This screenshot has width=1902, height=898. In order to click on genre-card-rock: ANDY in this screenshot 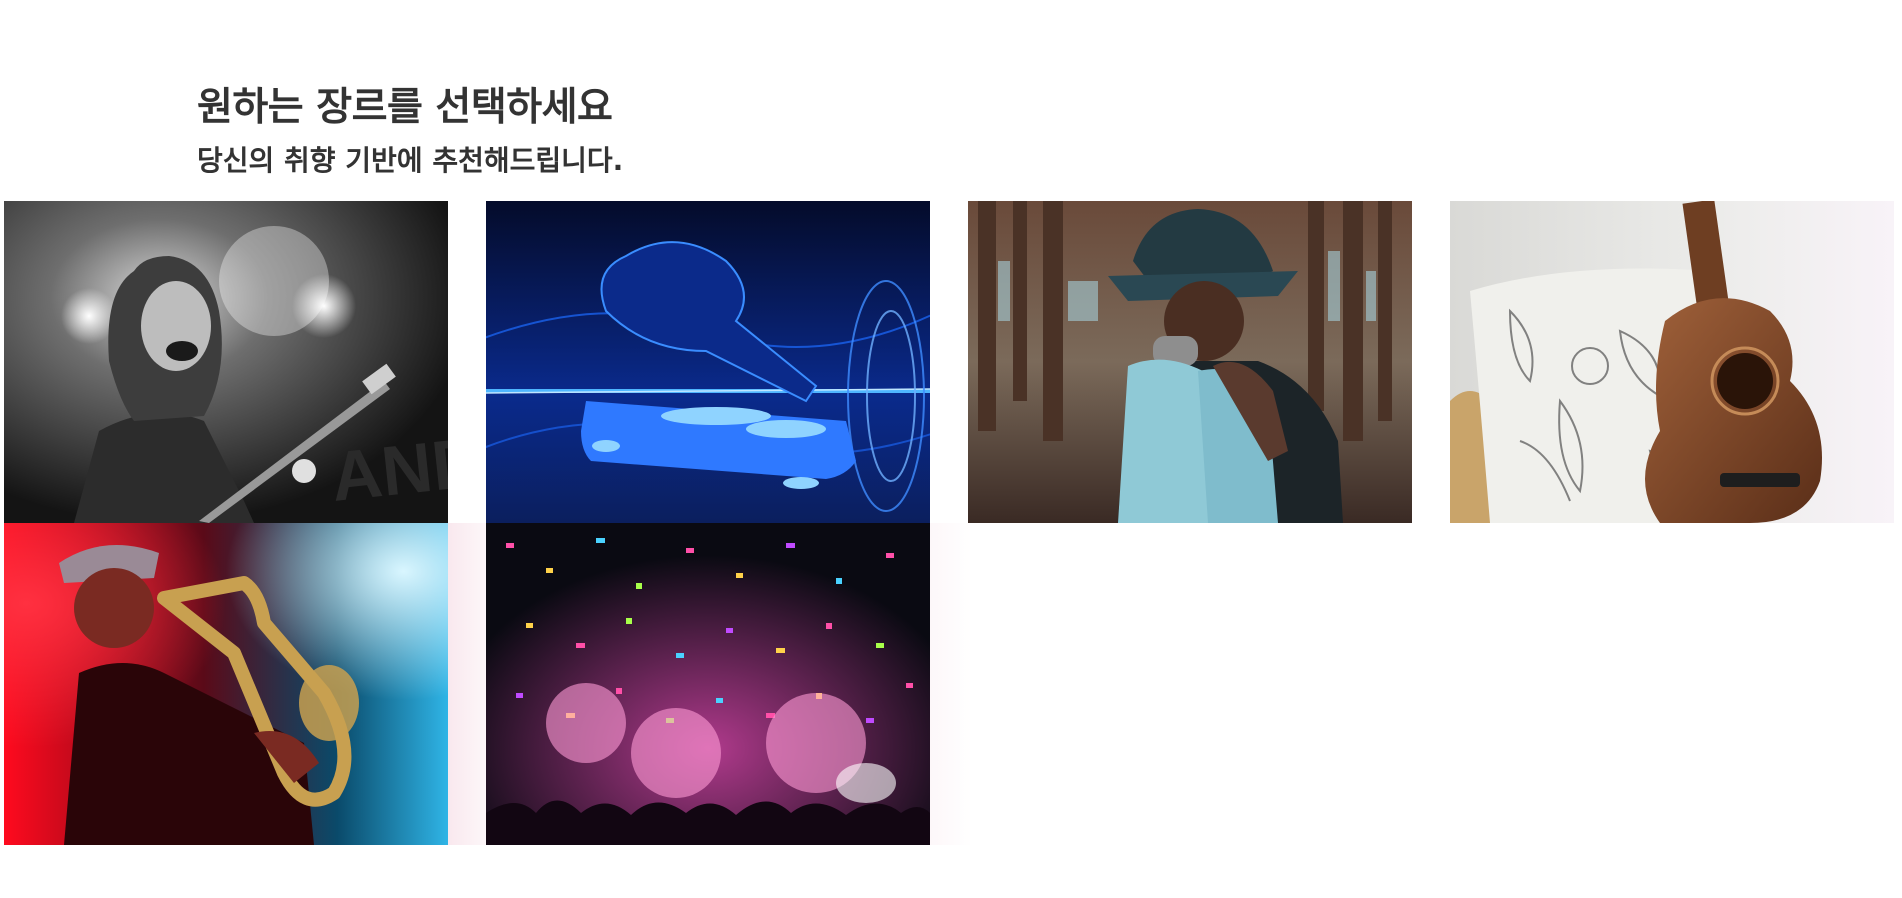, I will do `click(226, 362)`.